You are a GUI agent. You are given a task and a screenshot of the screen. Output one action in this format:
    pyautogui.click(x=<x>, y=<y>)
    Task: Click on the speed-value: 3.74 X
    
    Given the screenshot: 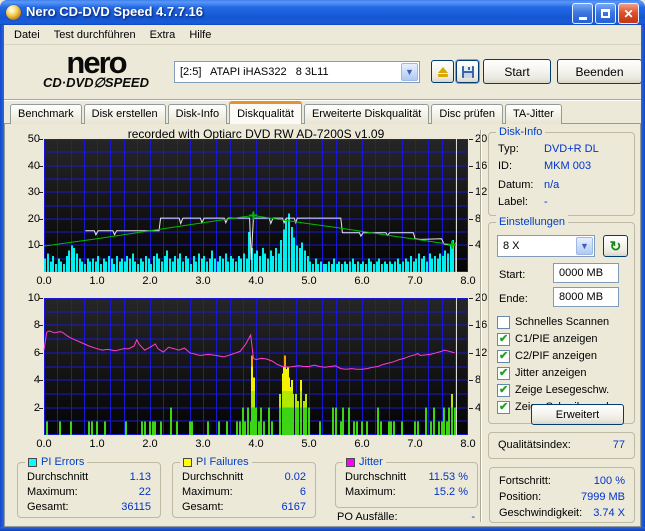 What is the action you would take?
    pyautogui.click(x=609, y=513)
    